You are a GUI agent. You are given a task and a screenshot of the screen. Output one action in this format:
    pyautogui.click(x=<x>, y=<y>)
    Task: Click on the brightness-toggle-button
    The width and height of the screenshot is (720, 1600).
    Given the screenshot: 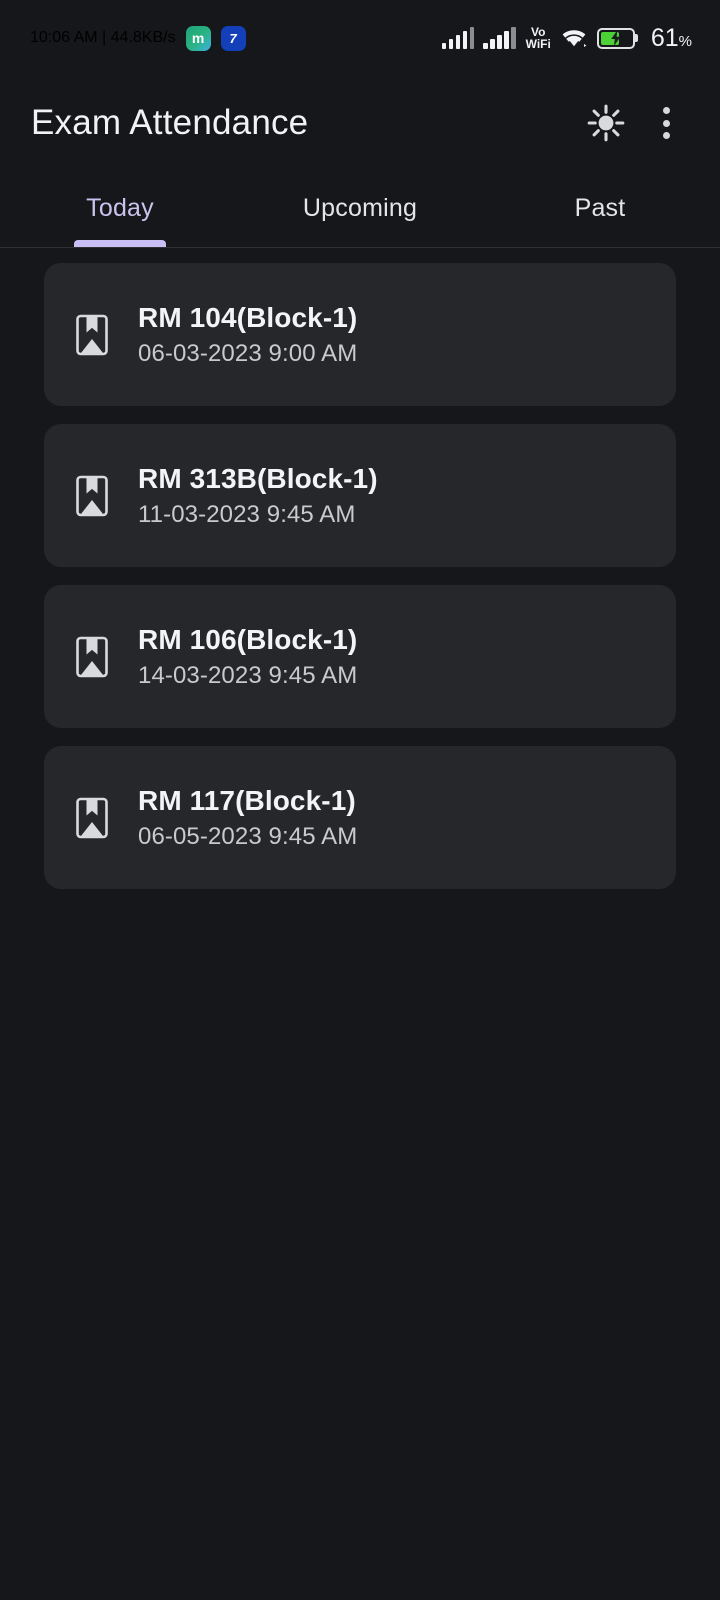 What is the action you would take?
    pyautogui.click(x=606, y=123)
    